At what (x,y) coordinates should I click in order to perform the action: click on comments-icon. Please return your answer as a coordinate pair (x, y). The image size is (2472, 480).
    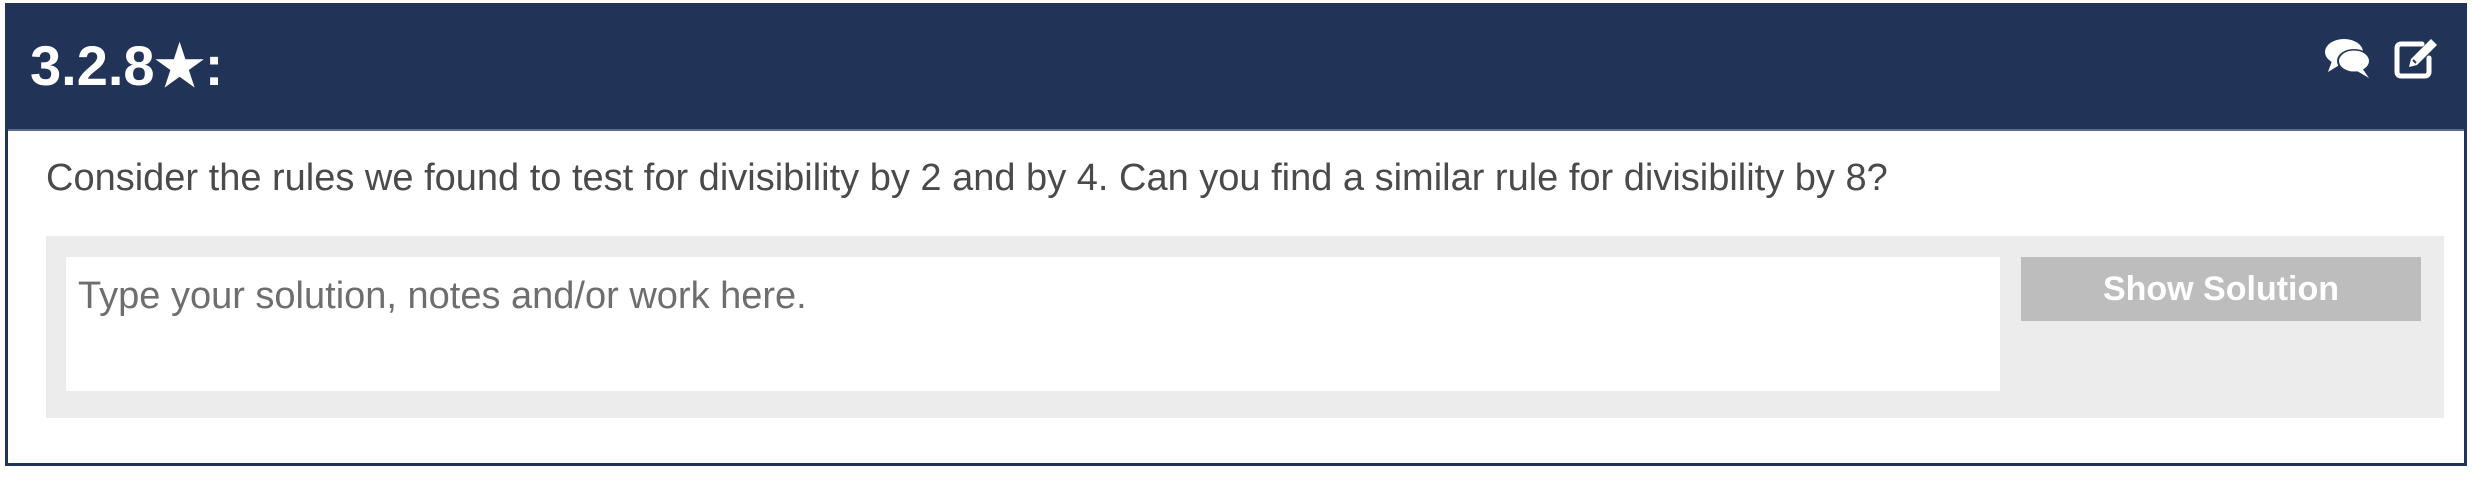
    Looking at the image, I should click on (2348, 58).